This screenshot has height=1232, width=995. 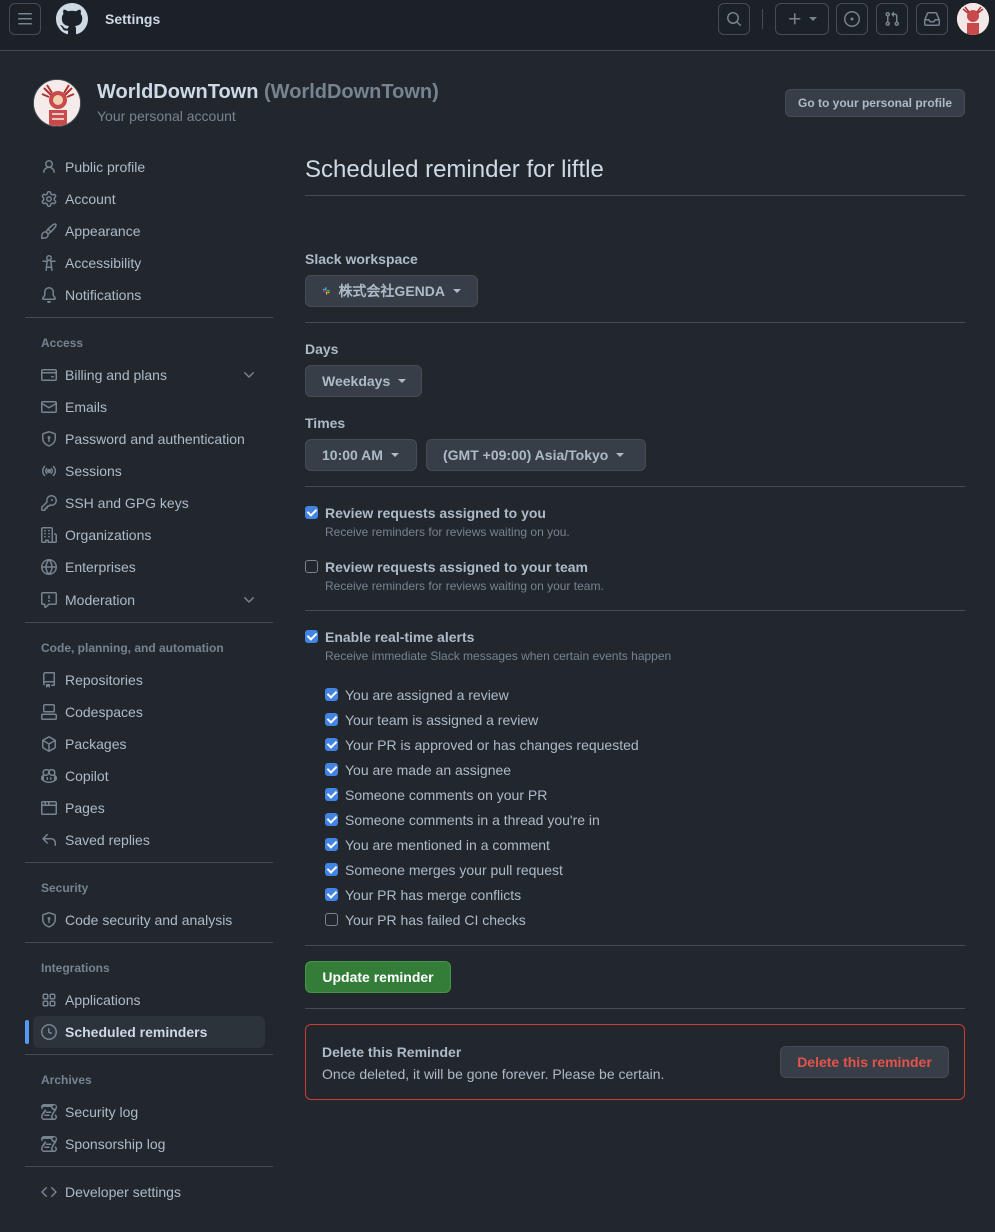 I want to click on sidebar-item-public-profile: Public profile, so click(x=149, y=167).